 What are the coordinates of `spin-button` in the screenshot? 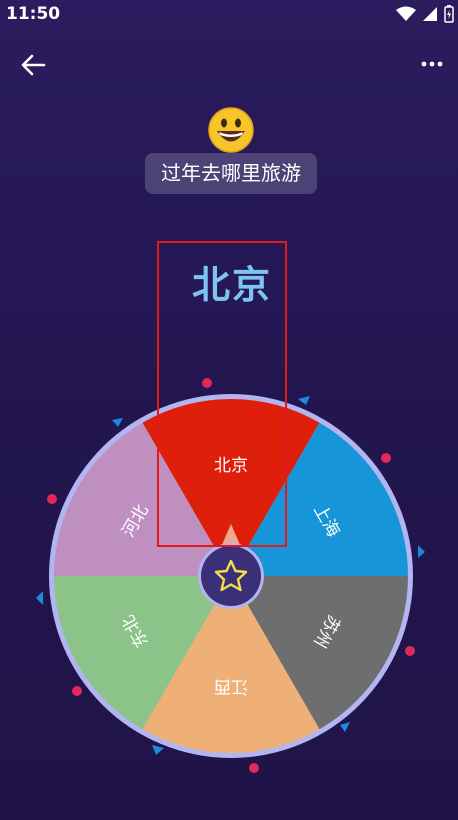 It's located at (231, 576).